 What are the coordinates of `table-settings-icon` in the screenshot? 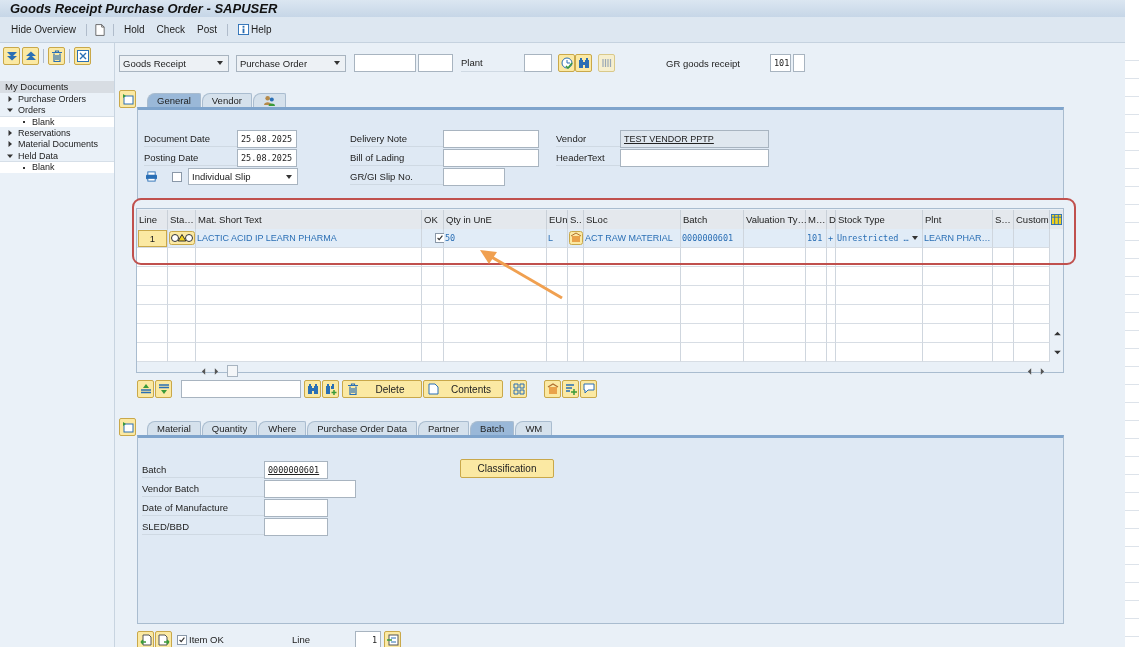 It's located at (1056, 219).